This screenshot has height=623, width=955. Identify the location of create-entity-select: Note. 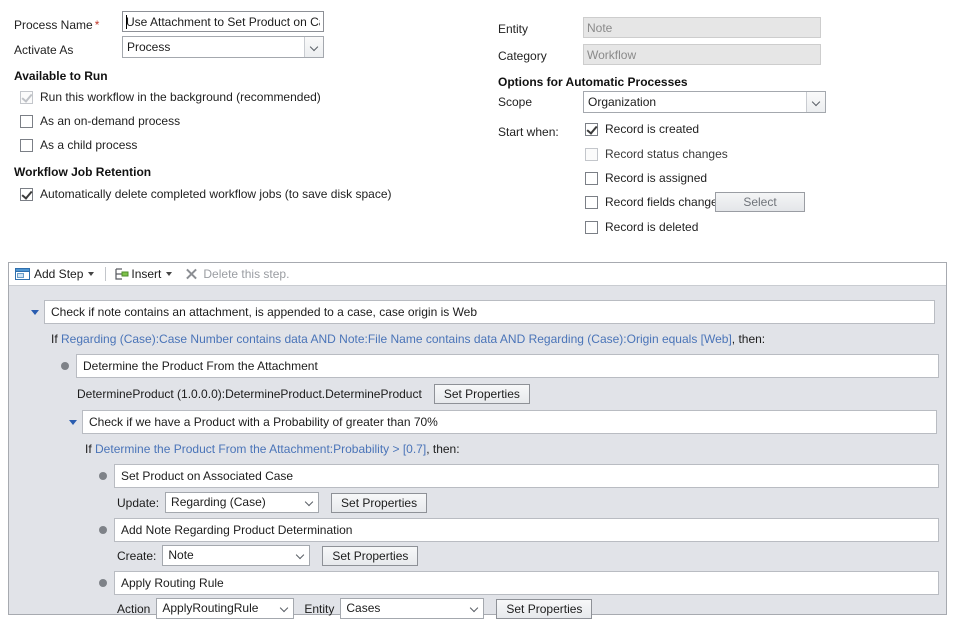
(236, 555).